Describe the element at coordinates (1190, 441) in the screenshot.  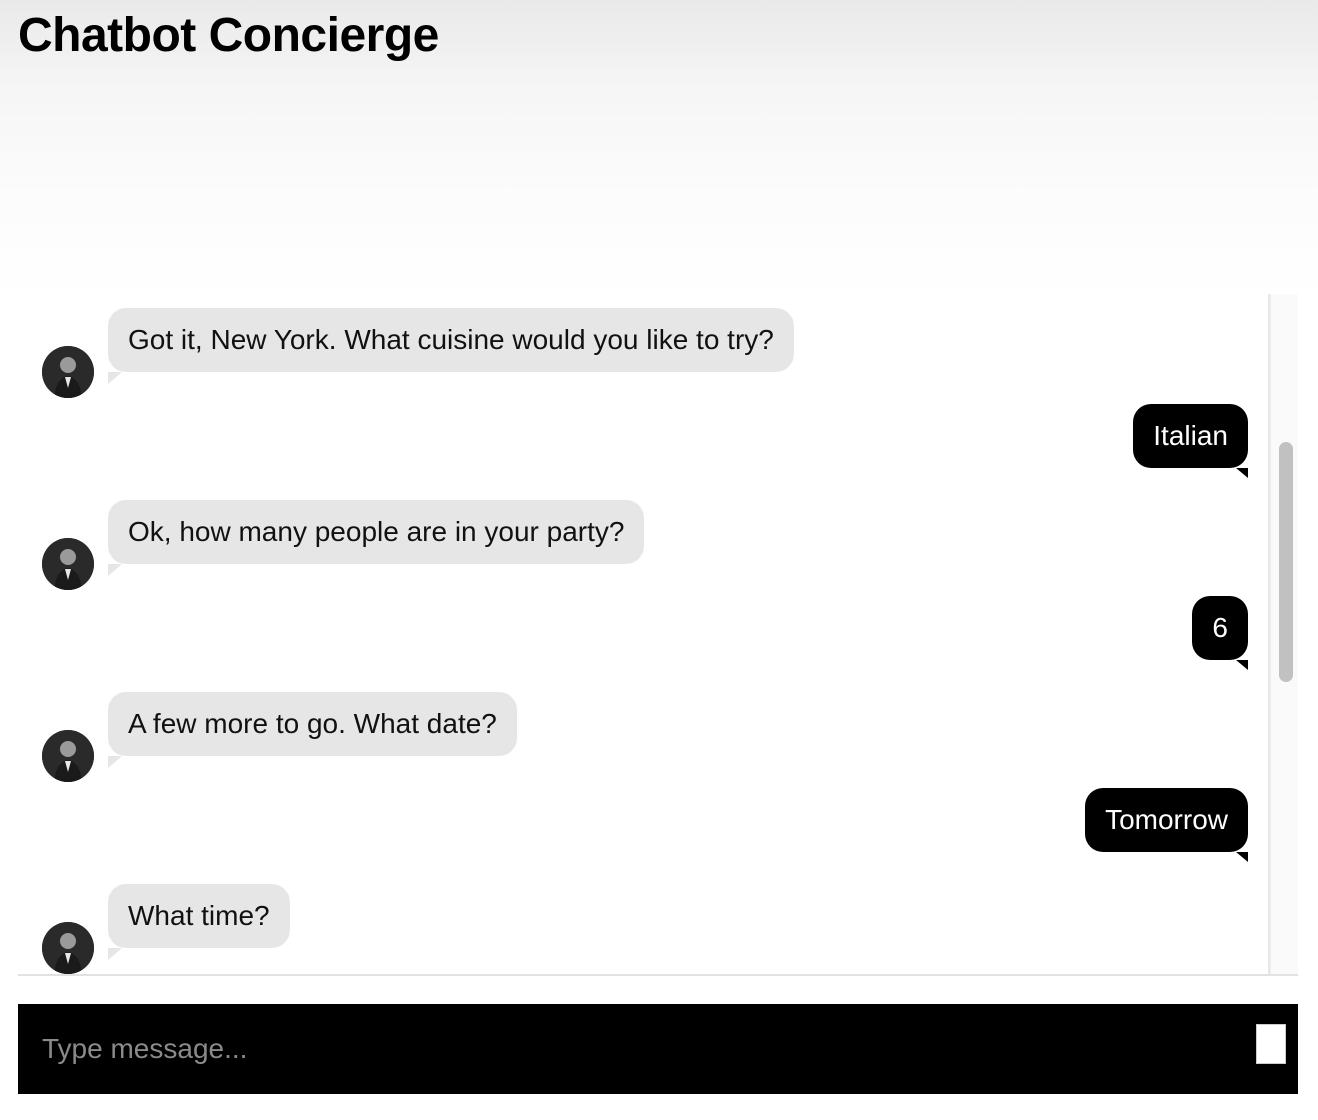
I see `user-message-bubble: Italian` at that location.